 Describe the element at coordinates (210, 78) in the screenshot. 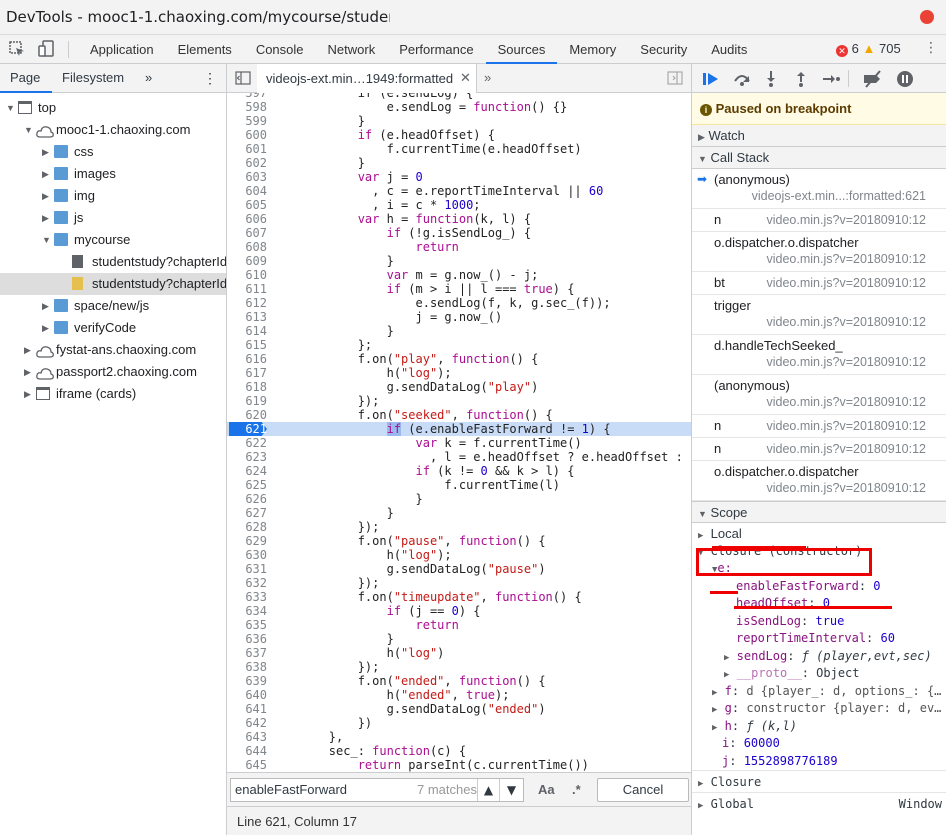

I see `navigator-menu-icon: ⋮` at that location.